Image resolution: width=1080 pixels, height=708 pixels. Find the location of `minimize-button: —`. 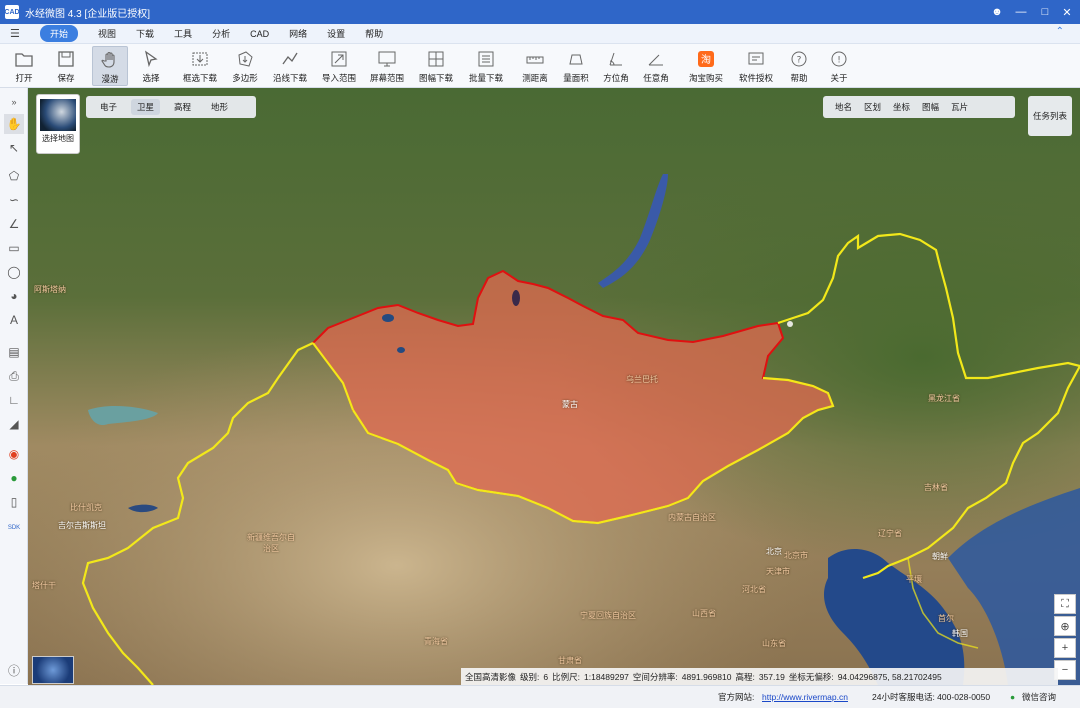

minimize-button: — is located at coordinates (1021, 12).